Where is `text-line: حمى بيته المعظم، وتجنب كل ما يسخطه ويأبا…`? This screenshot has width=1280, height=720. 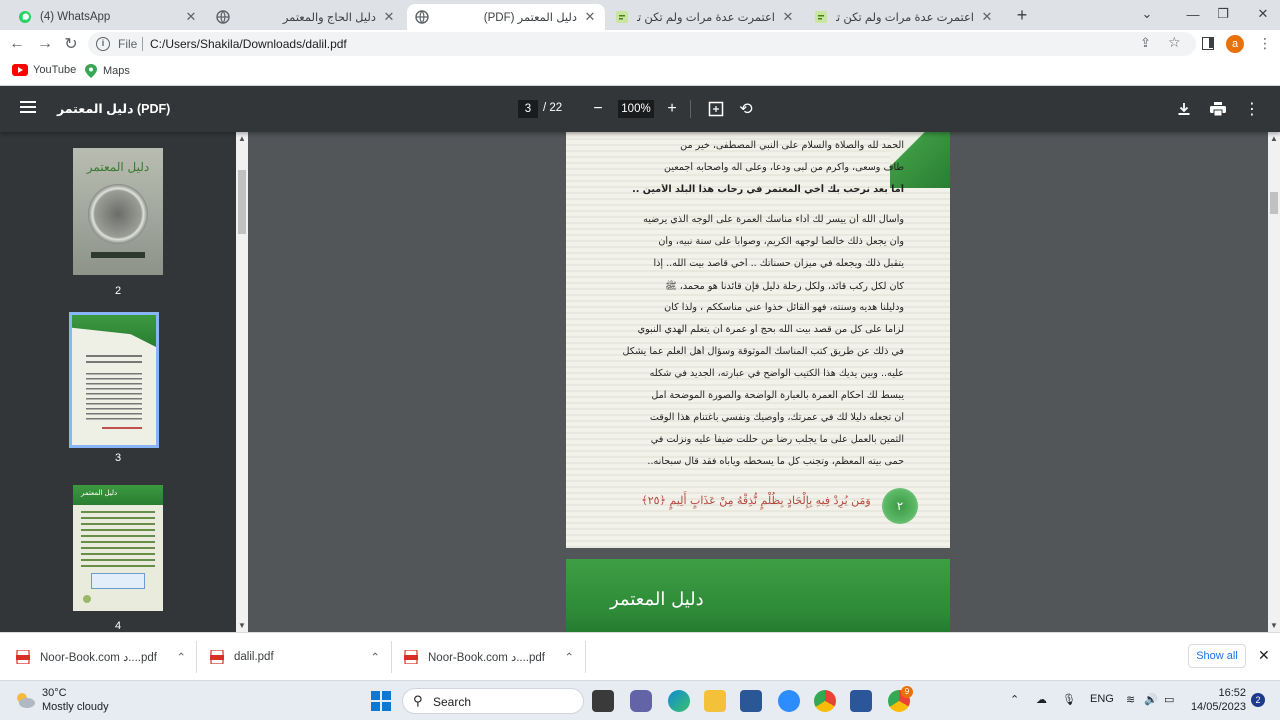 text-line: حمى بيته المعظم، وتجنب كل ما يسخطه ويأبا… is located at coordinates (775, 461).